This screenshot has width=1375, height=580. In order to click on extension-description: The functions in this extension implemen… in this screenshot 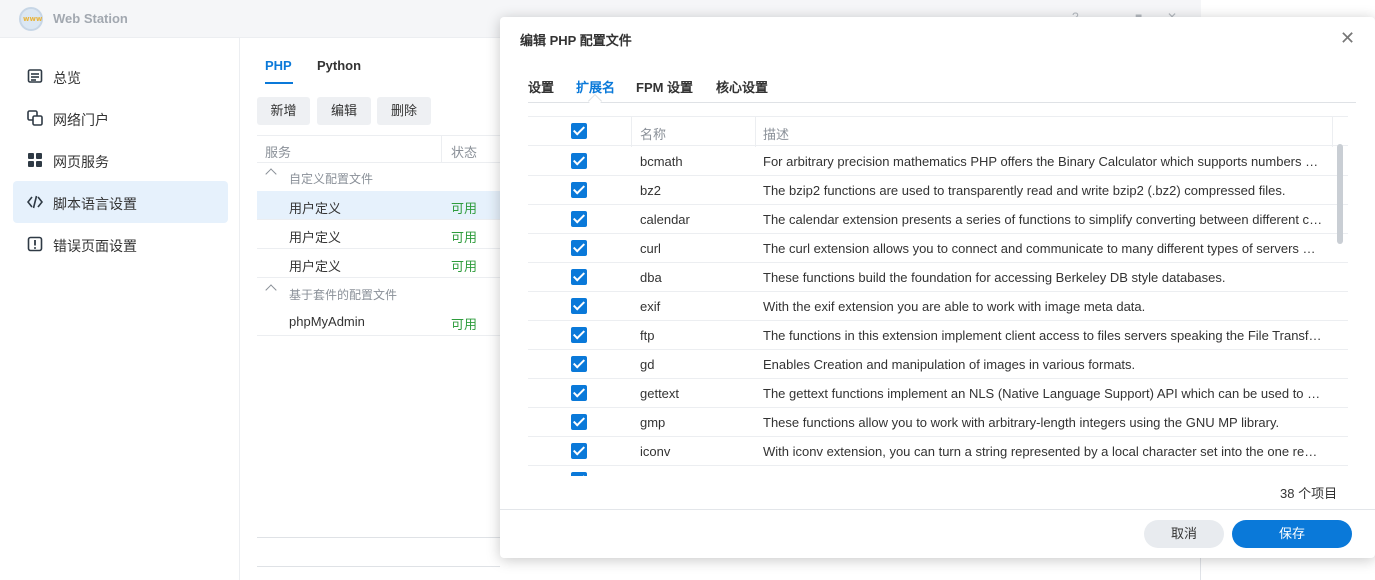, I will do `click(1043, 335)`.